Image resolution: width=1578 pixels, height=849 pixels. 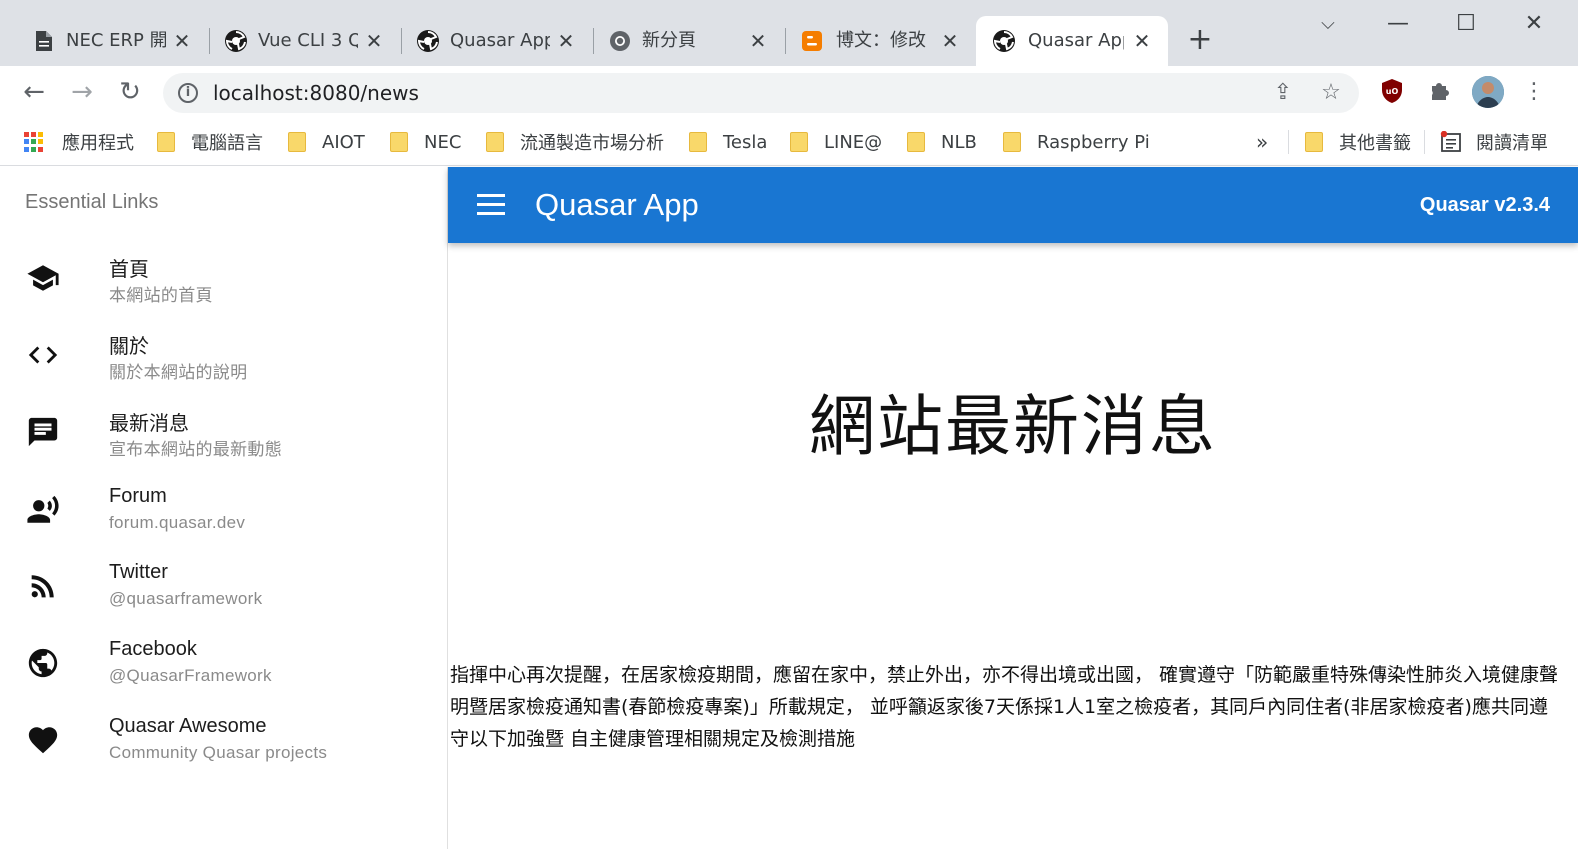 I want to click on extensions-puzzle-icon, so click(x=1440, y=92).